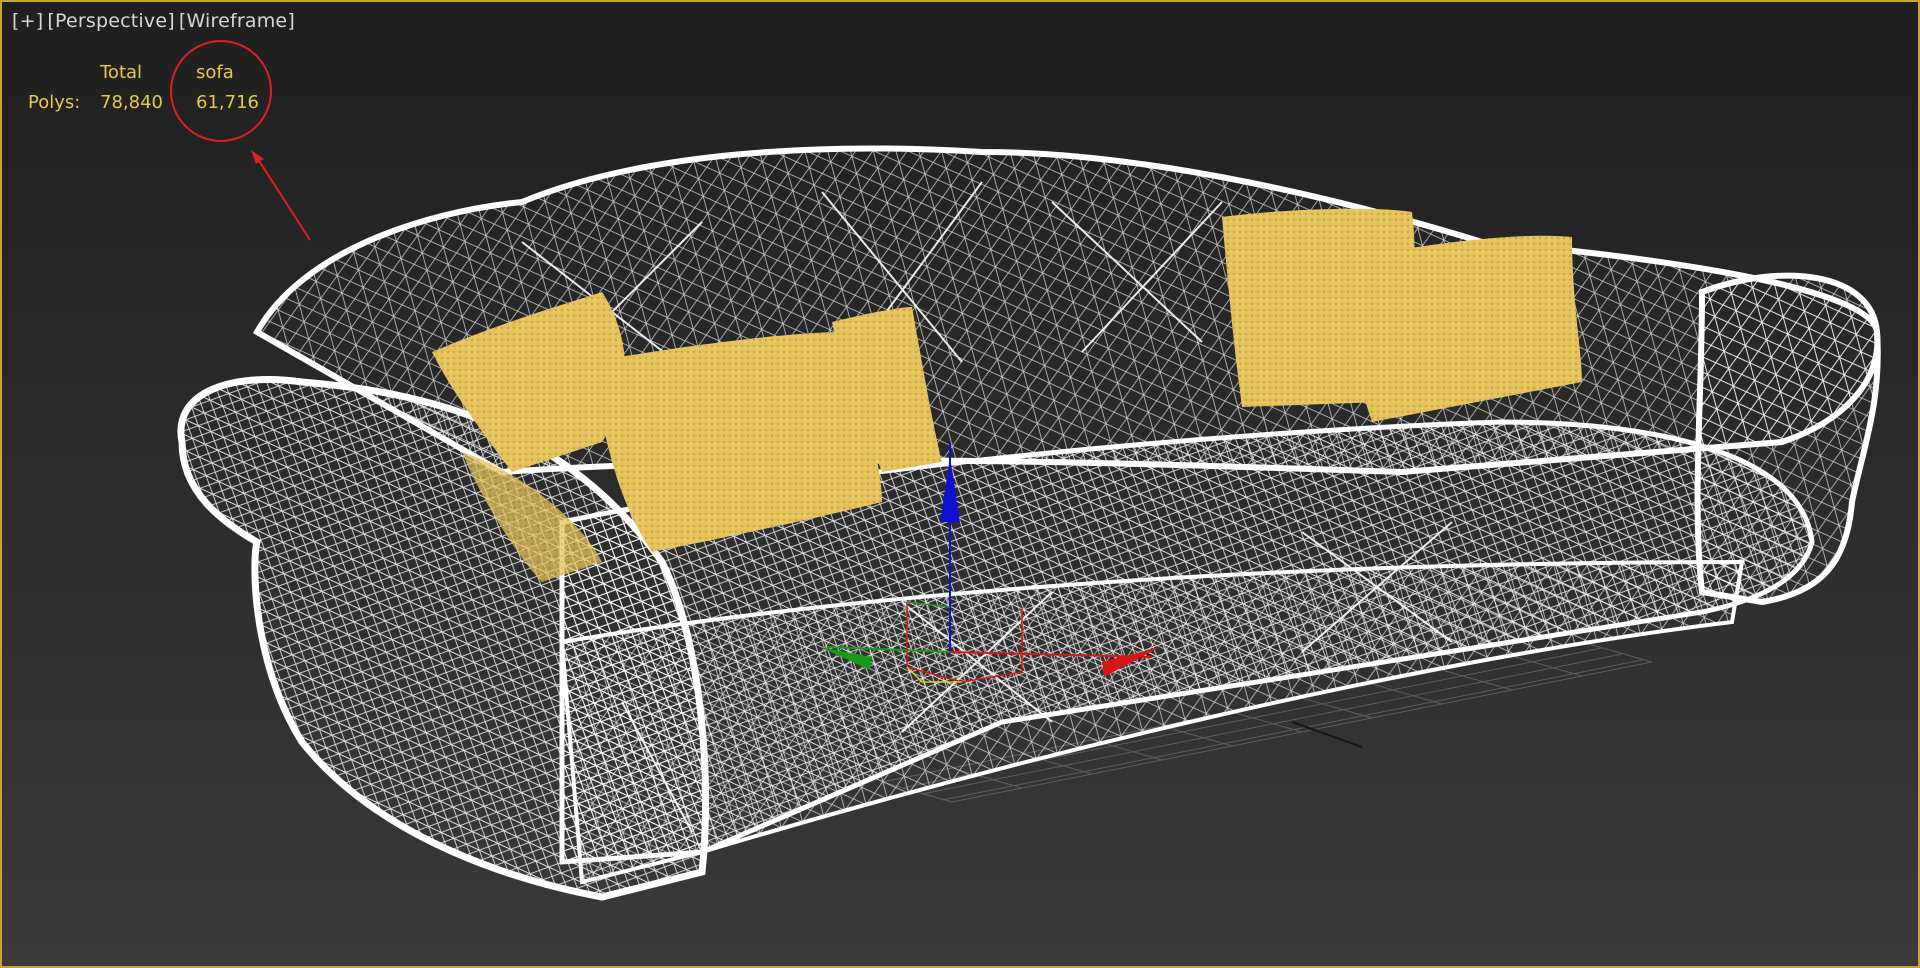 The height and width of the screenshot is (968, 1920). What do you see at coordinates (1787, 439) in the screenshot?
I see `sofa-right-arm` at bounding box center [1787, 439].